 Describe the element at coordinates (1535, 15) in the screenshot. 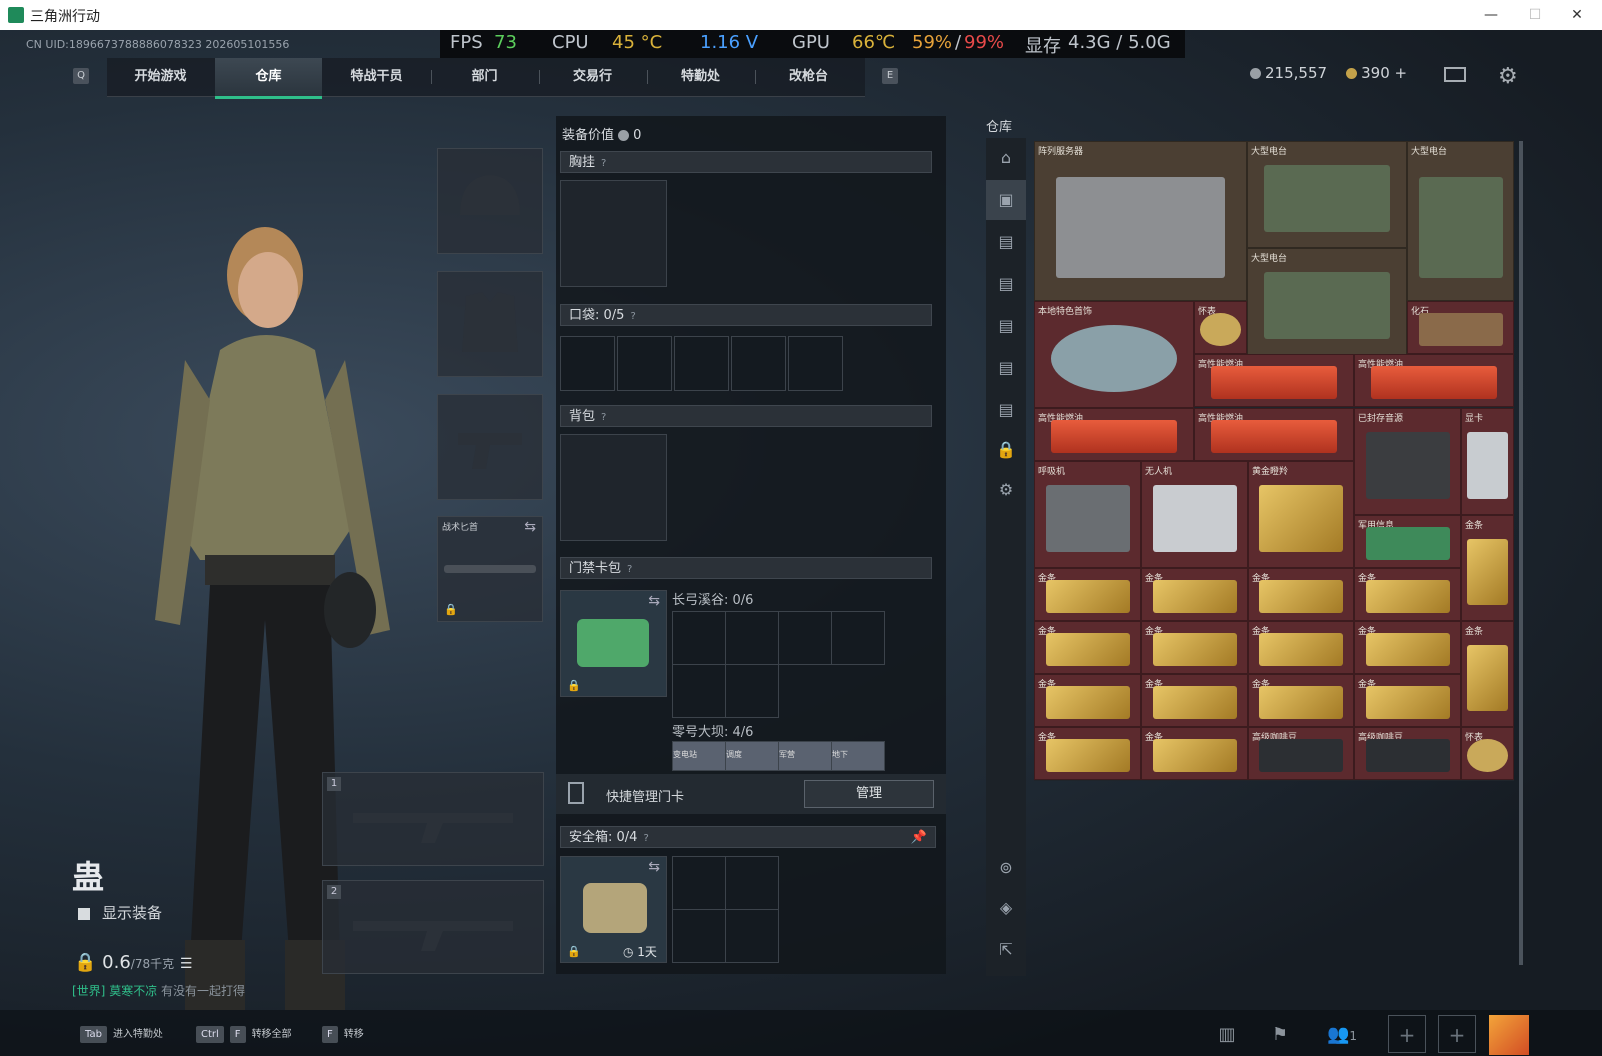

I see `maximize-button: ☐` at that location.